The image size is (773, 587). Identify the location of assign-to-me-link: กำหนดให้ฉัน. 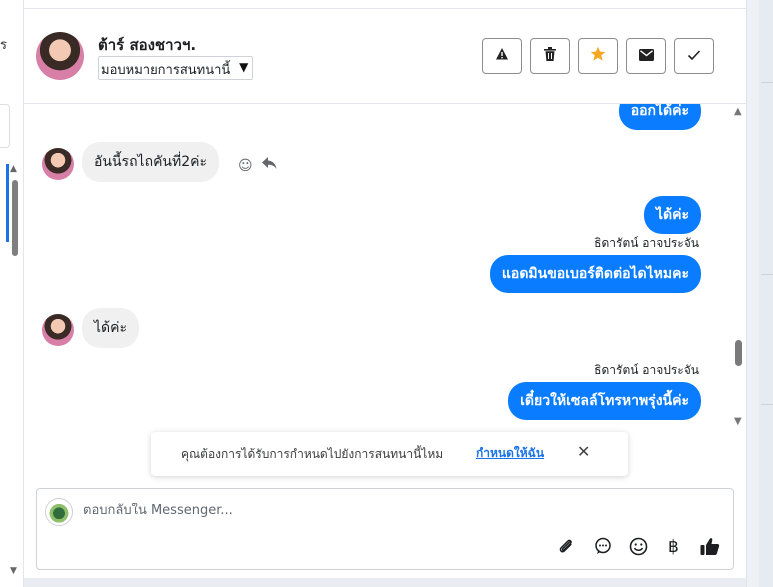
(510, 453).